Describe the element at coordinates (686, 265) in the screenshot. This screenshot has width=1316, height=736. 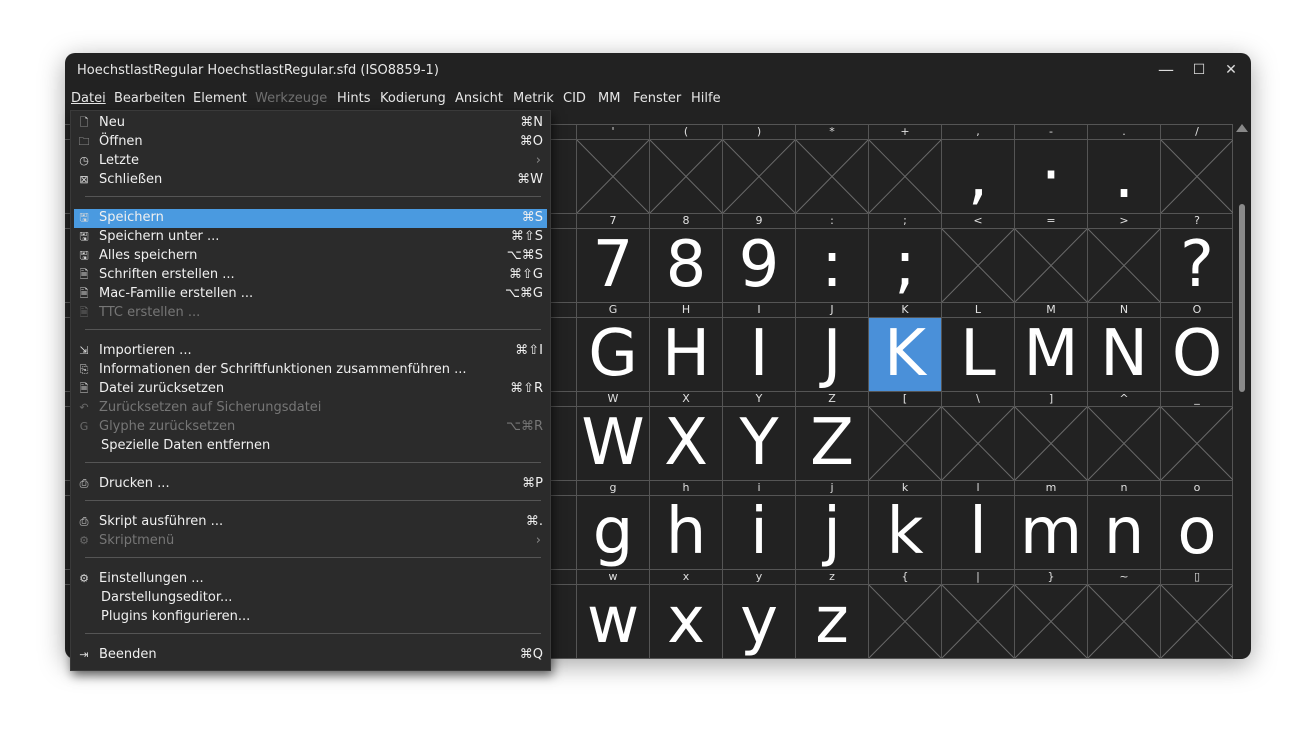
I see `glyph-cell: 8` at that location.